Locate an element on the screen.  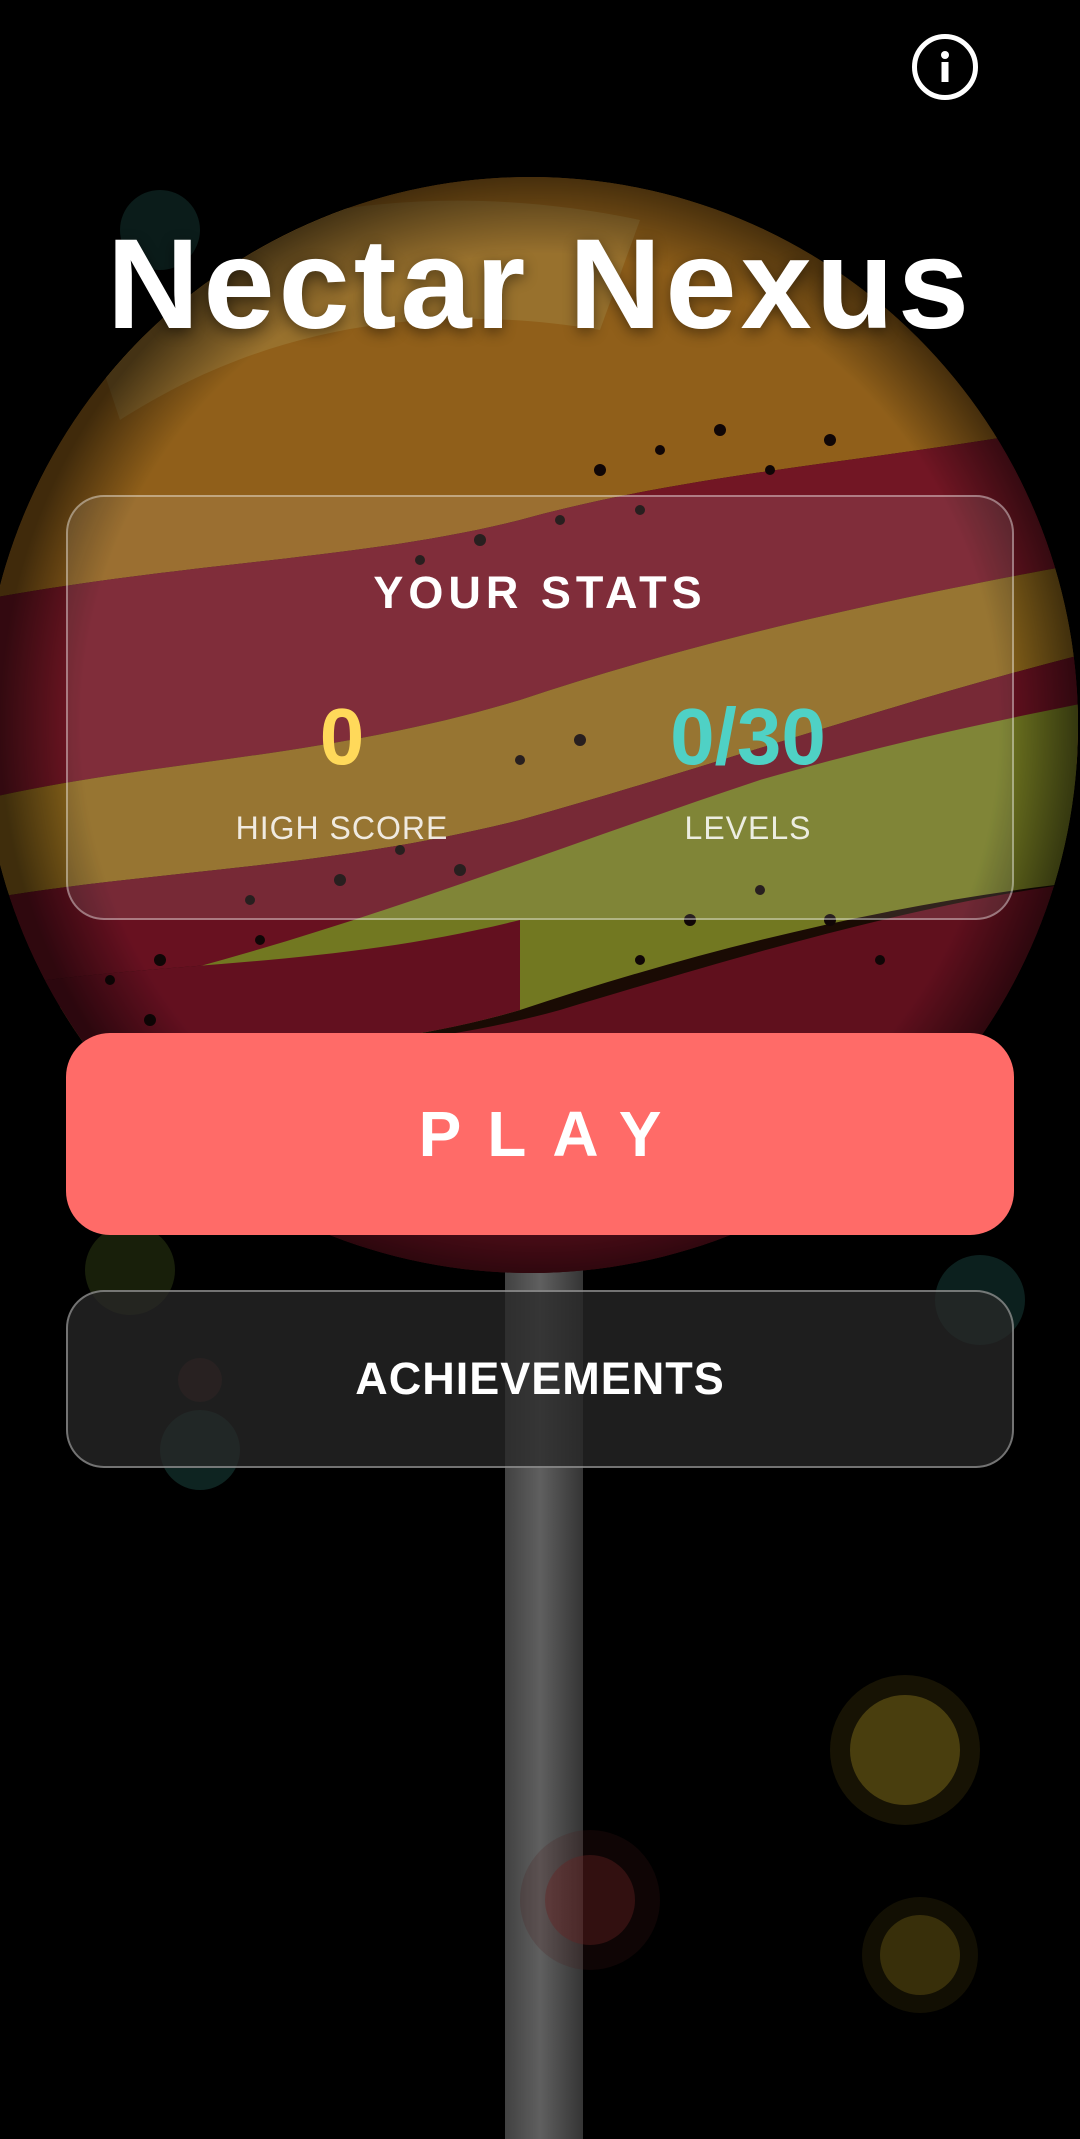
play-button: PLAY is located at coordinates (540, 1134).